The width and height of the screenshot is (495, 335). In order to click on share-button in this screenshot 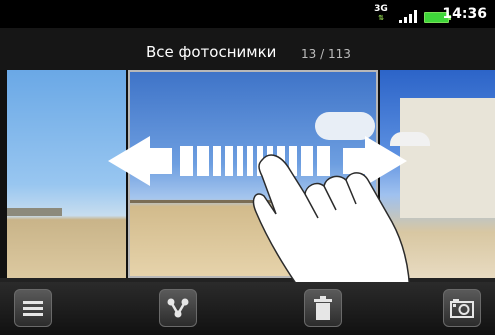, I will do `click(178, 308)`.